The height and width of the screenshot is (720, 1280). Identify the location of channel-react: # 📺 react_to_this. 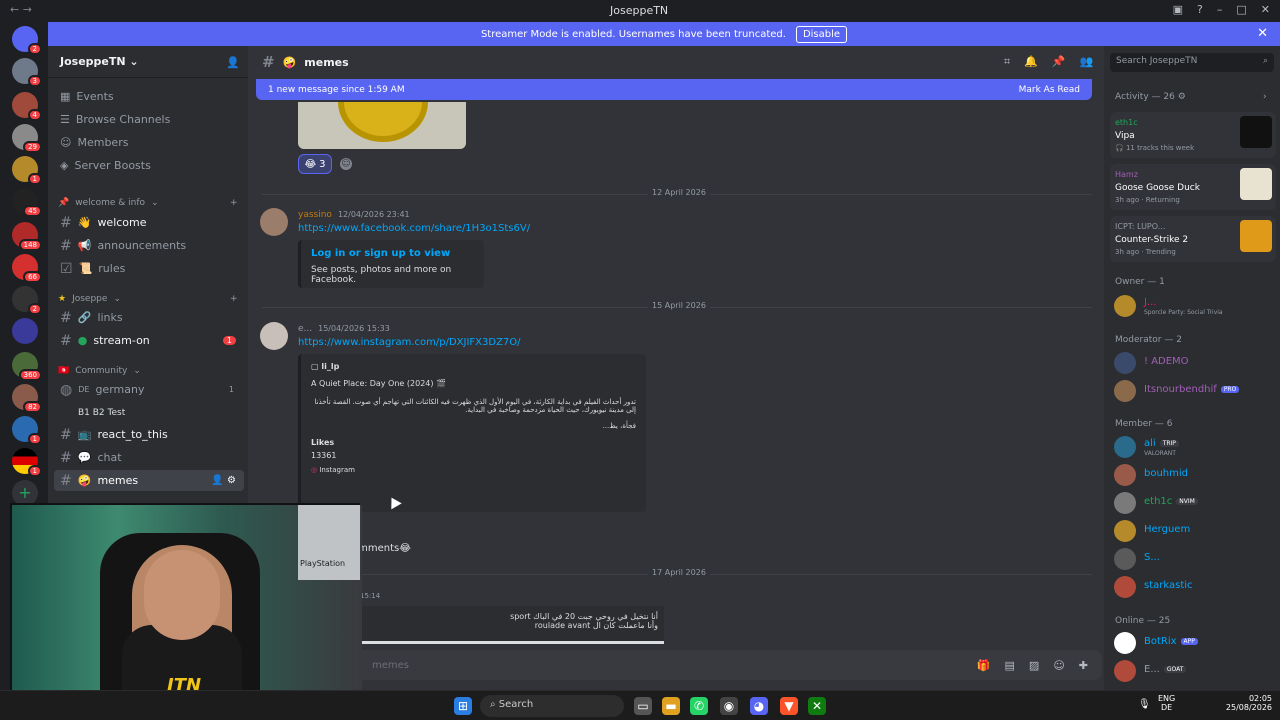
(149, 434).